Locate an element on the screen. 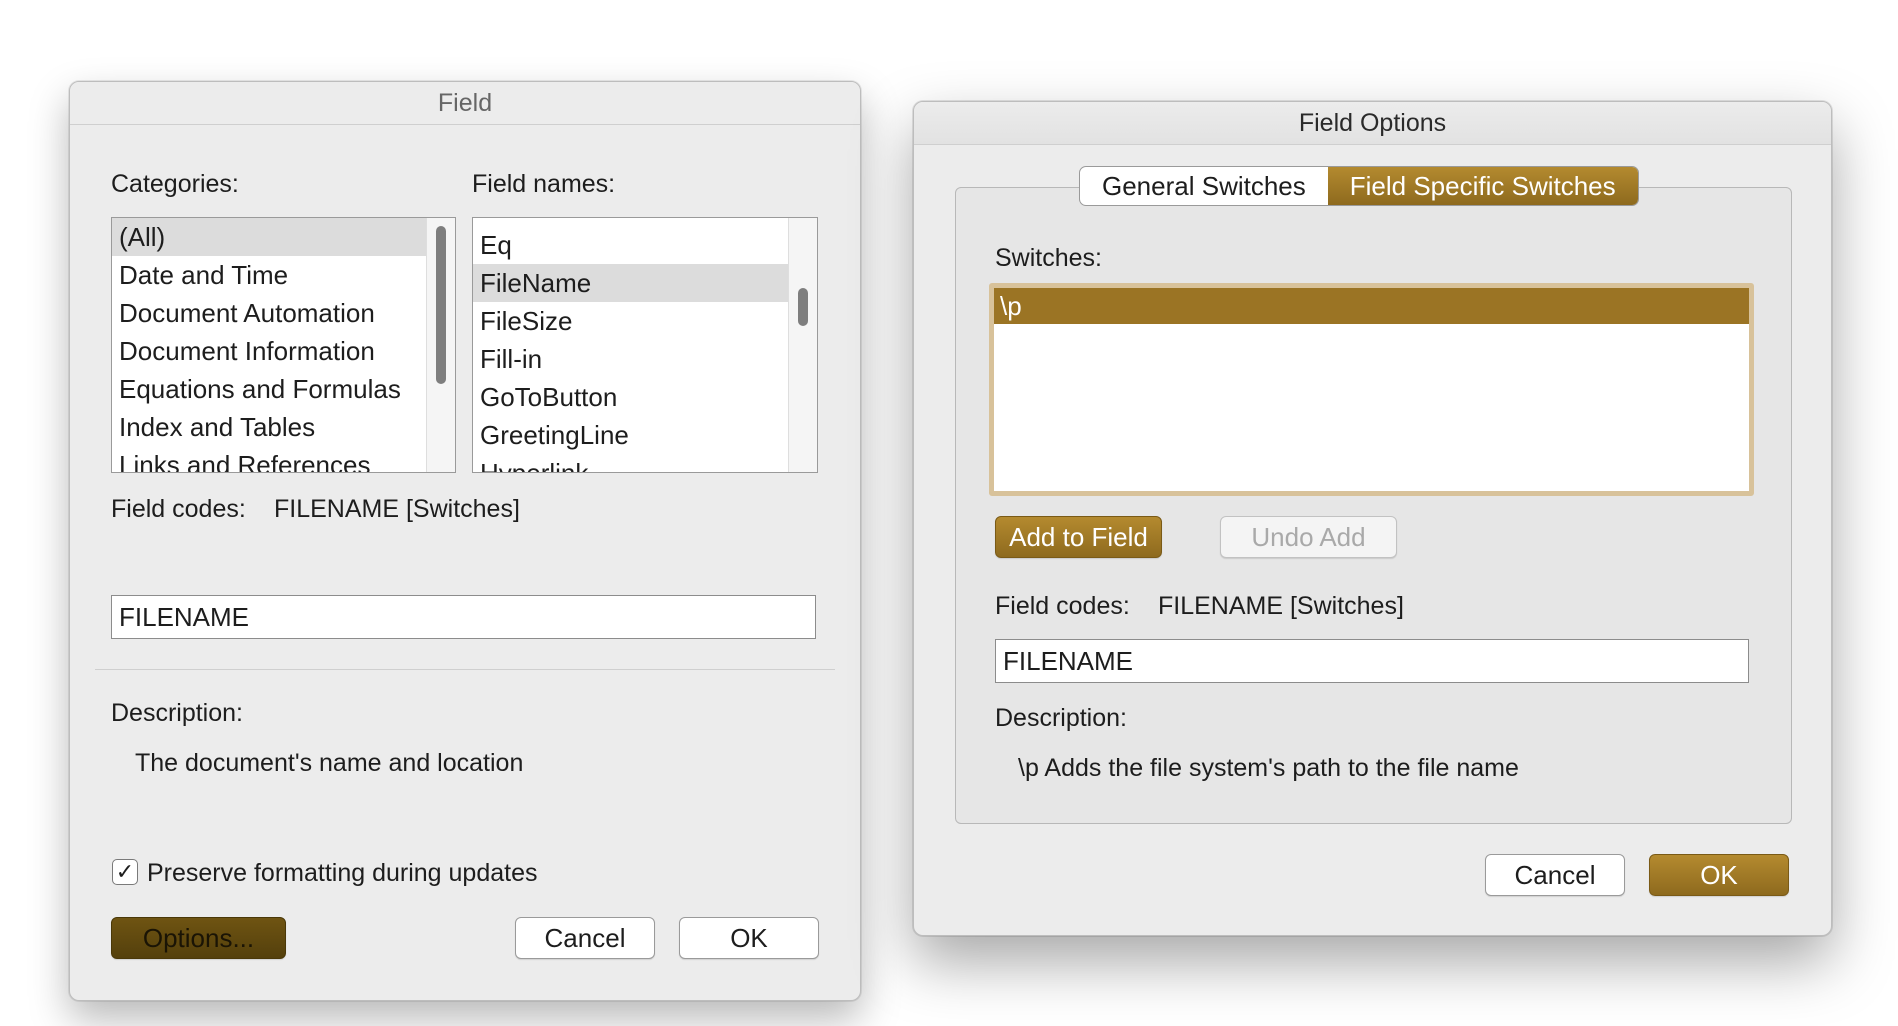 This screenshot has height=1026, width=1898. field-names-scrollbar is located at coordinates (802, 345).